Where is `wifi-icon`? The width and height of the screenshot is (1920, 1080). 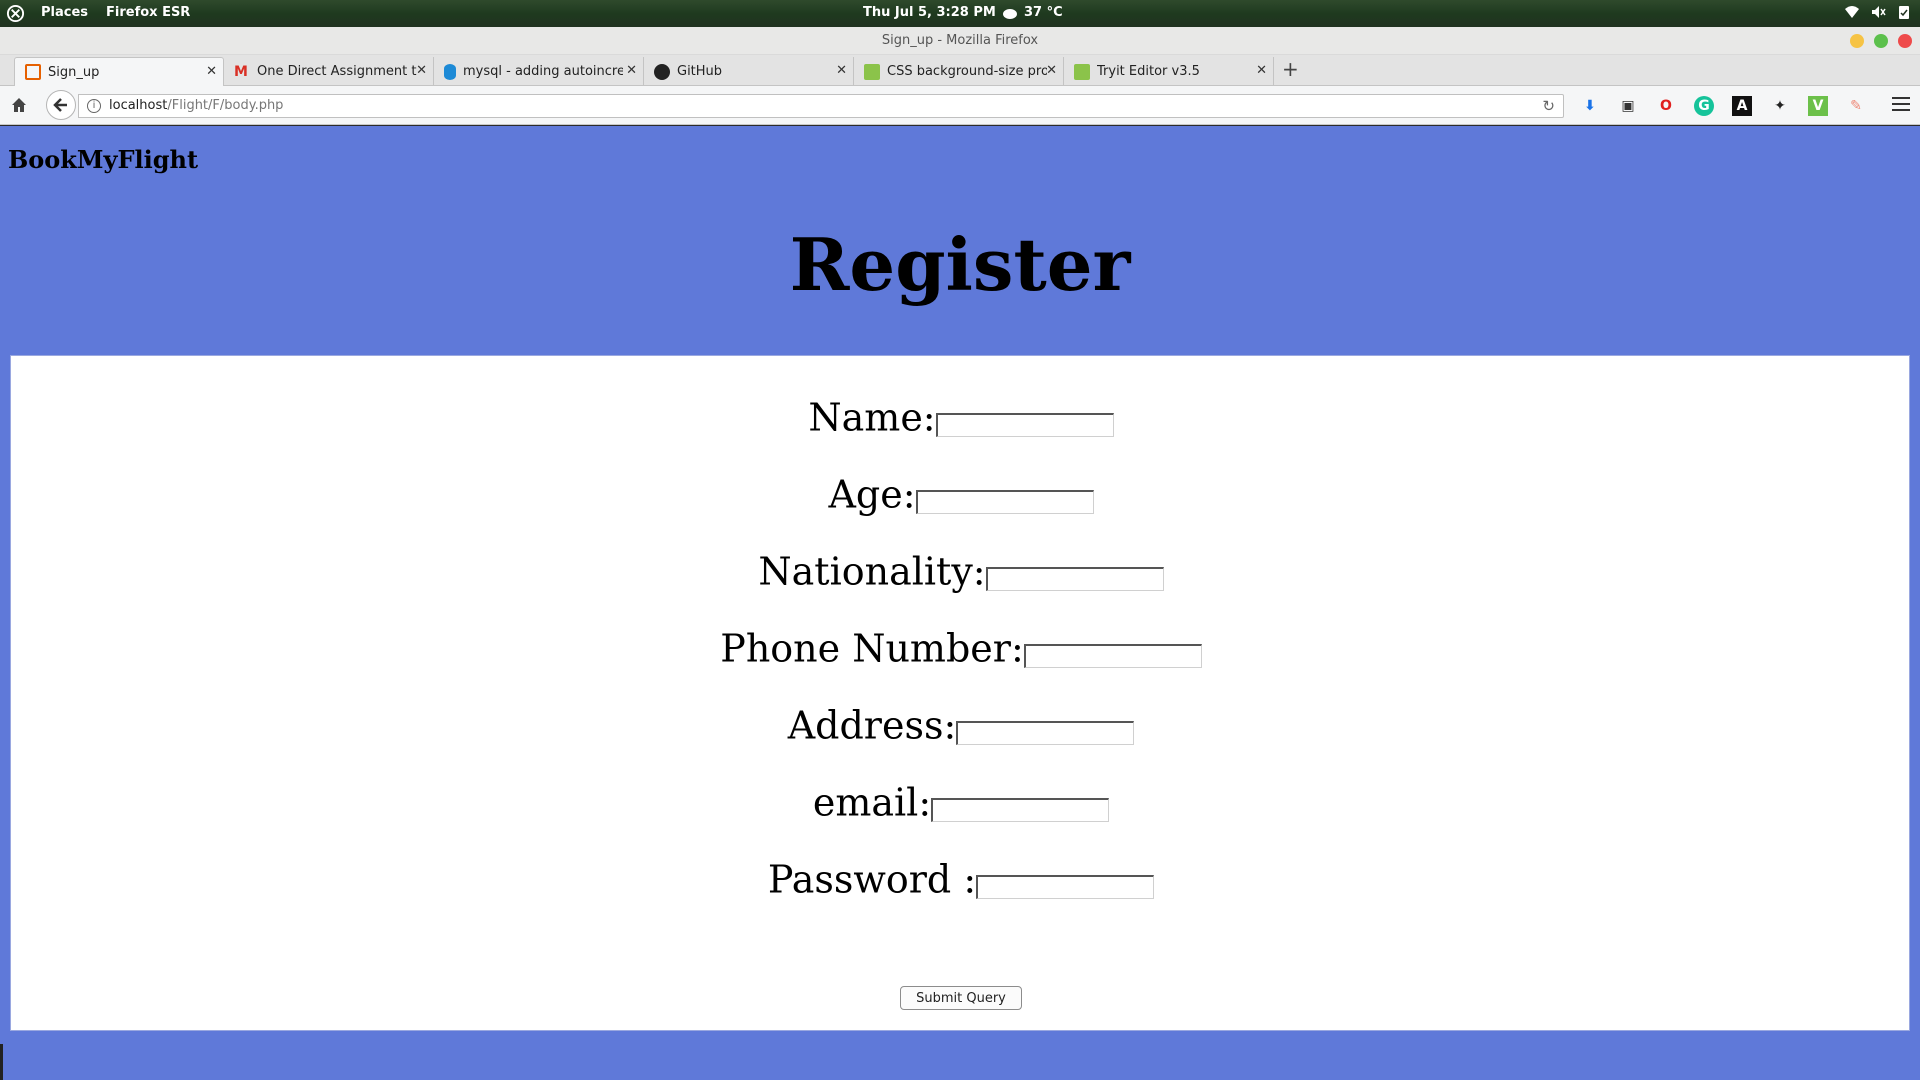 wifi-icon is located at coordinates (1852, 12).